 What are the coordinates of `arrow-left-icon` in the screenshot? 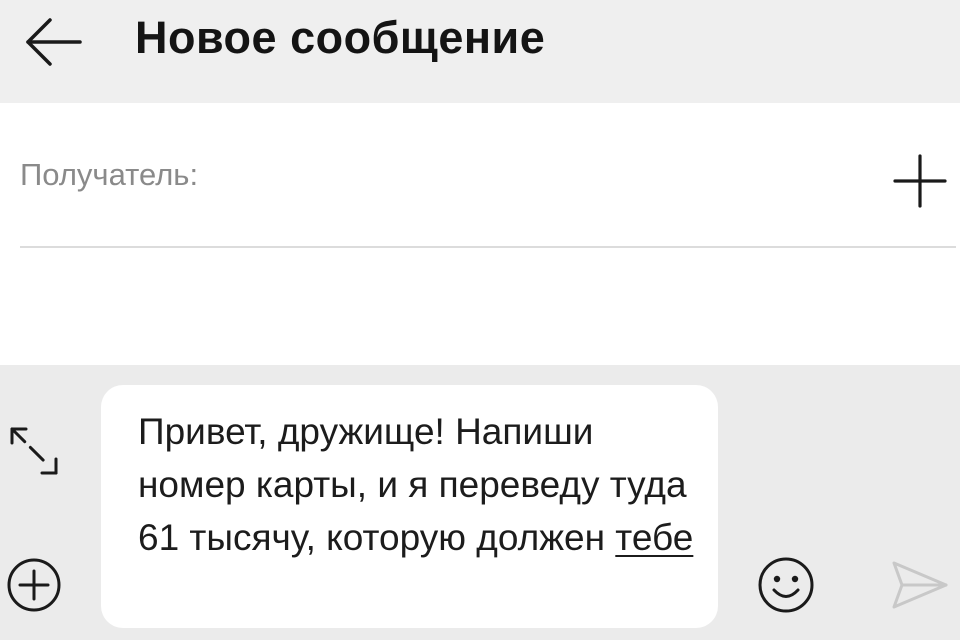 It's located at (54, 42).